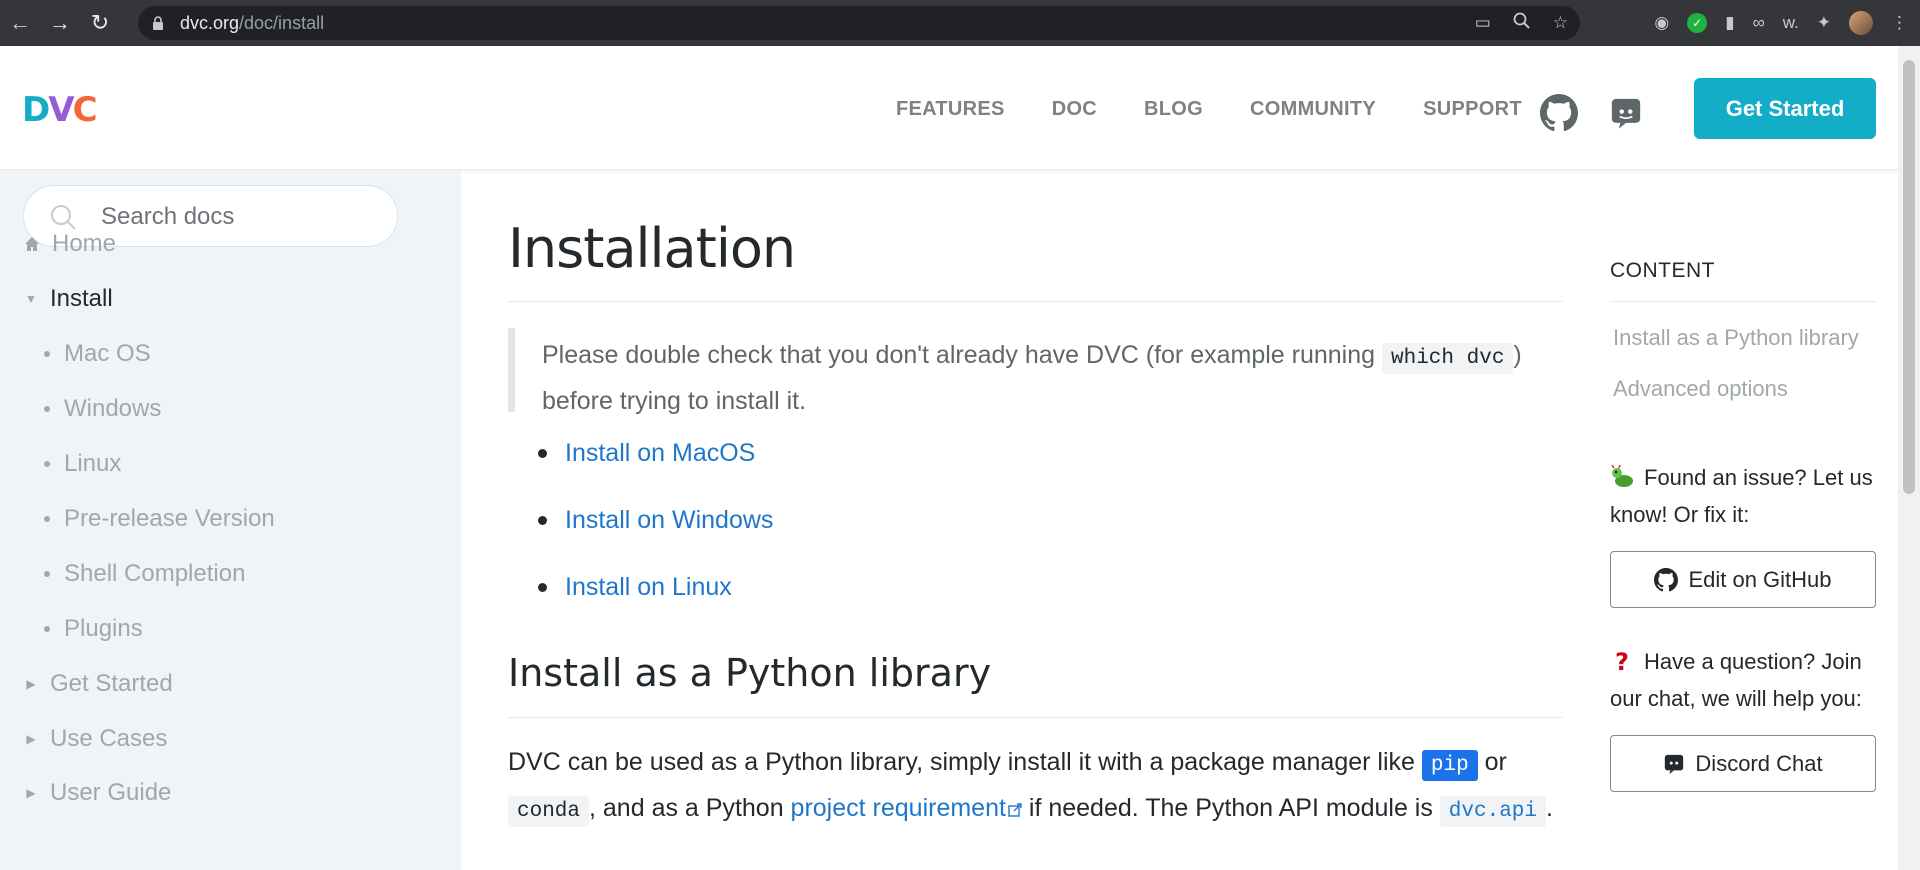 Image resolution: width=1920 pixels, height=870 pixels. Describe the element at coordinates (102, 409) in the screenshot. I see `sidebar-item-windows: Windows` at that location.